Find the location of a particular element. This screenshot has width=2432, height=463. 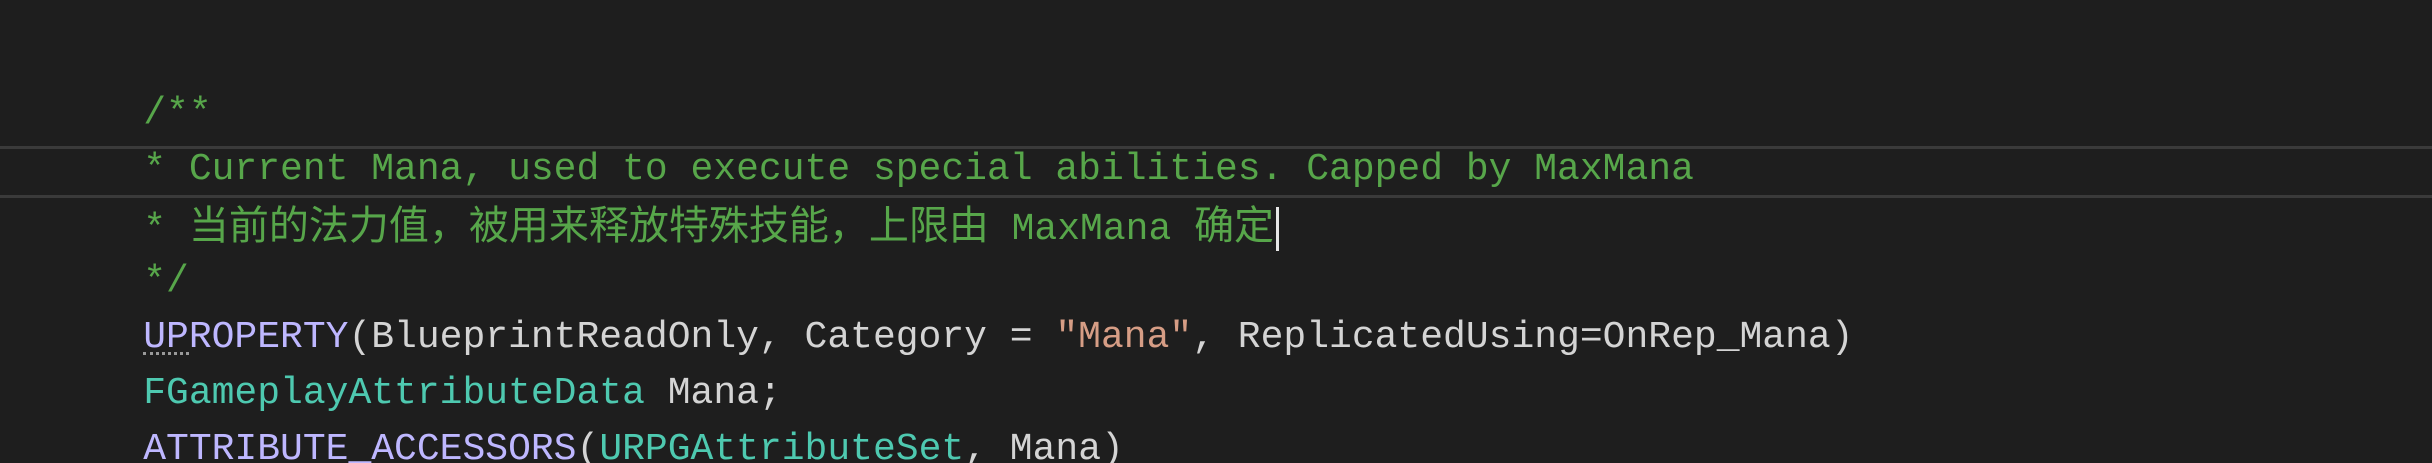

attribute-set-type: URPGAttributeSet is located at coordinates (781, 445).